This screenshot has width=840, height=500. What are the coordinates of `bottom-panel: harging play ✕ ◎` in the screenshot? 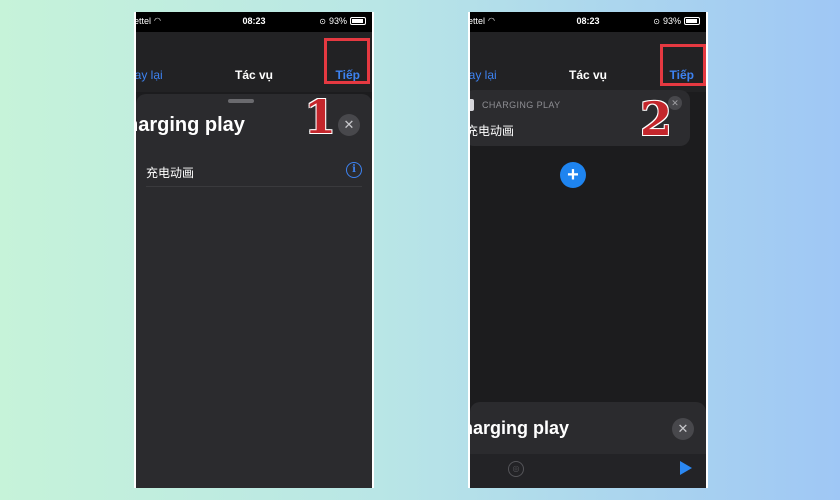 It's located at (588, 445).